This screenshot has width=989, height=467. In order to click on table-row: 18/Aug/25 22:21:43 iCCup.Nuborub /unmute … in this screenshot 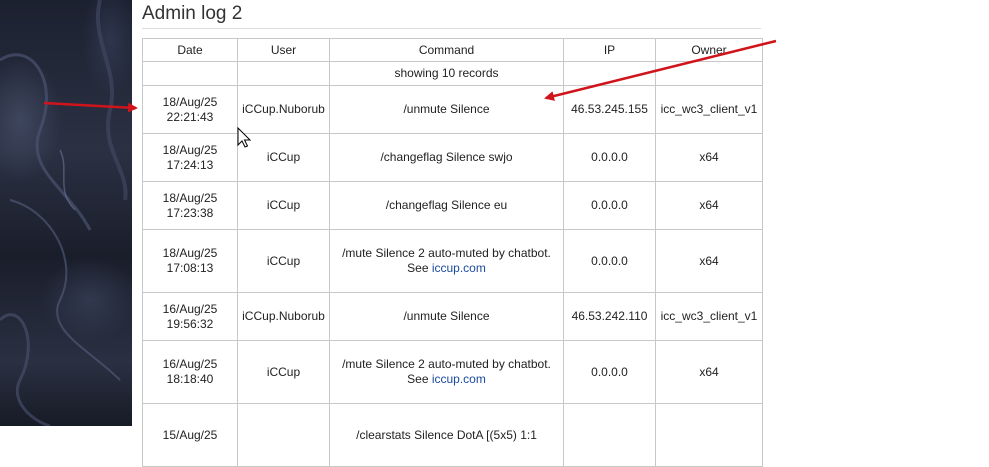, I will do `click(452, 109)`.